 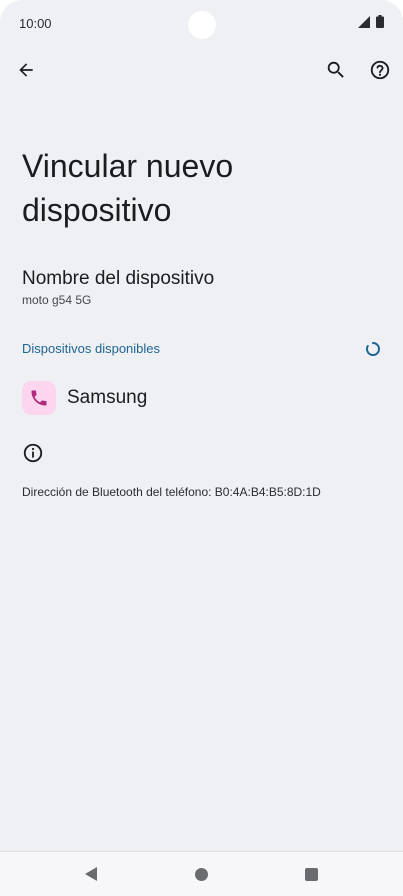 What do you see at coordinates (35, 23) in the screenshot?
I see `status-time: 10:00` at bounding box center [35, 23].